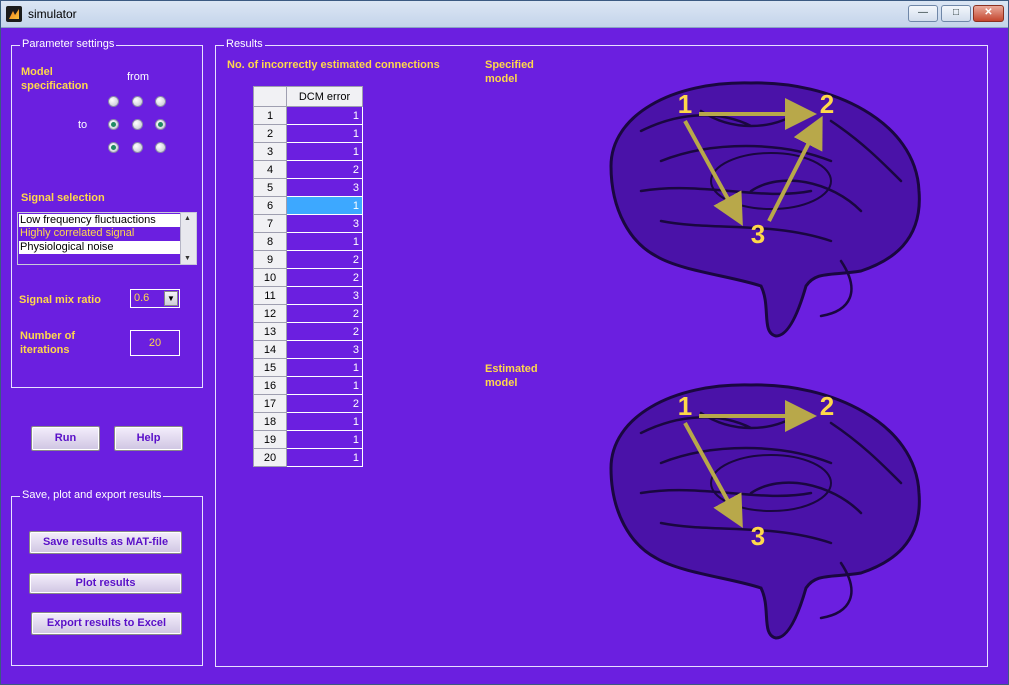 This screenshot has width=1009, height=685. What do you see at coordinates (105, 583) in the screenshot?
I see `plot-results-button: Plot results` at bounding box center [105, 583].